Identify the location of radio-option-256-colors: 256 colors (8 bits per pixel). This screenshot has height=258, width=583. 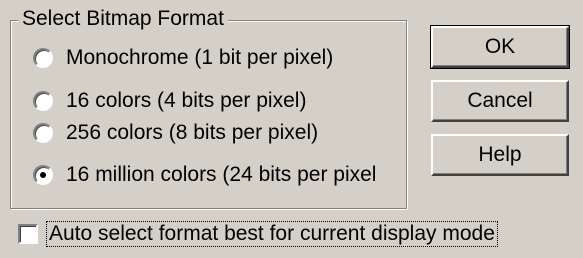
(175, 133).